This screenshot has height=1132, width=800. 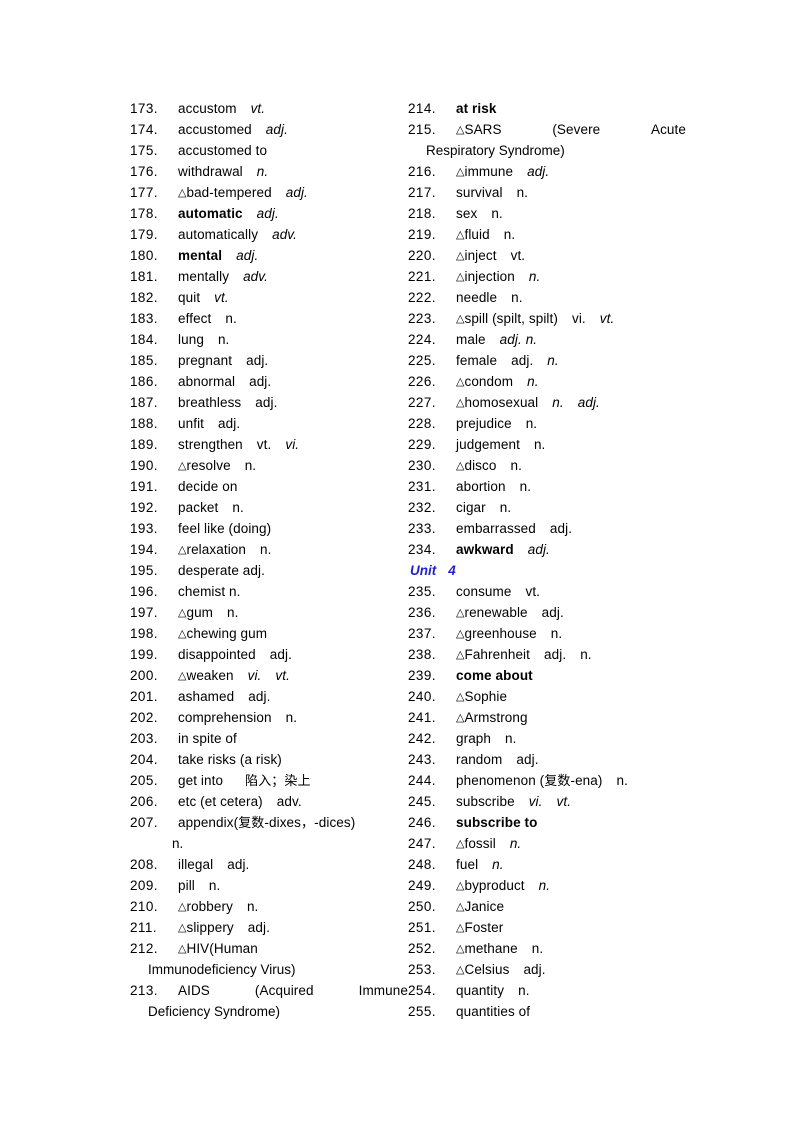 What do you see at coordinates (553, 360) in the screenshot?
I see `entry-part-of-speech-secondary: n.` at bounding box center [553, 360].